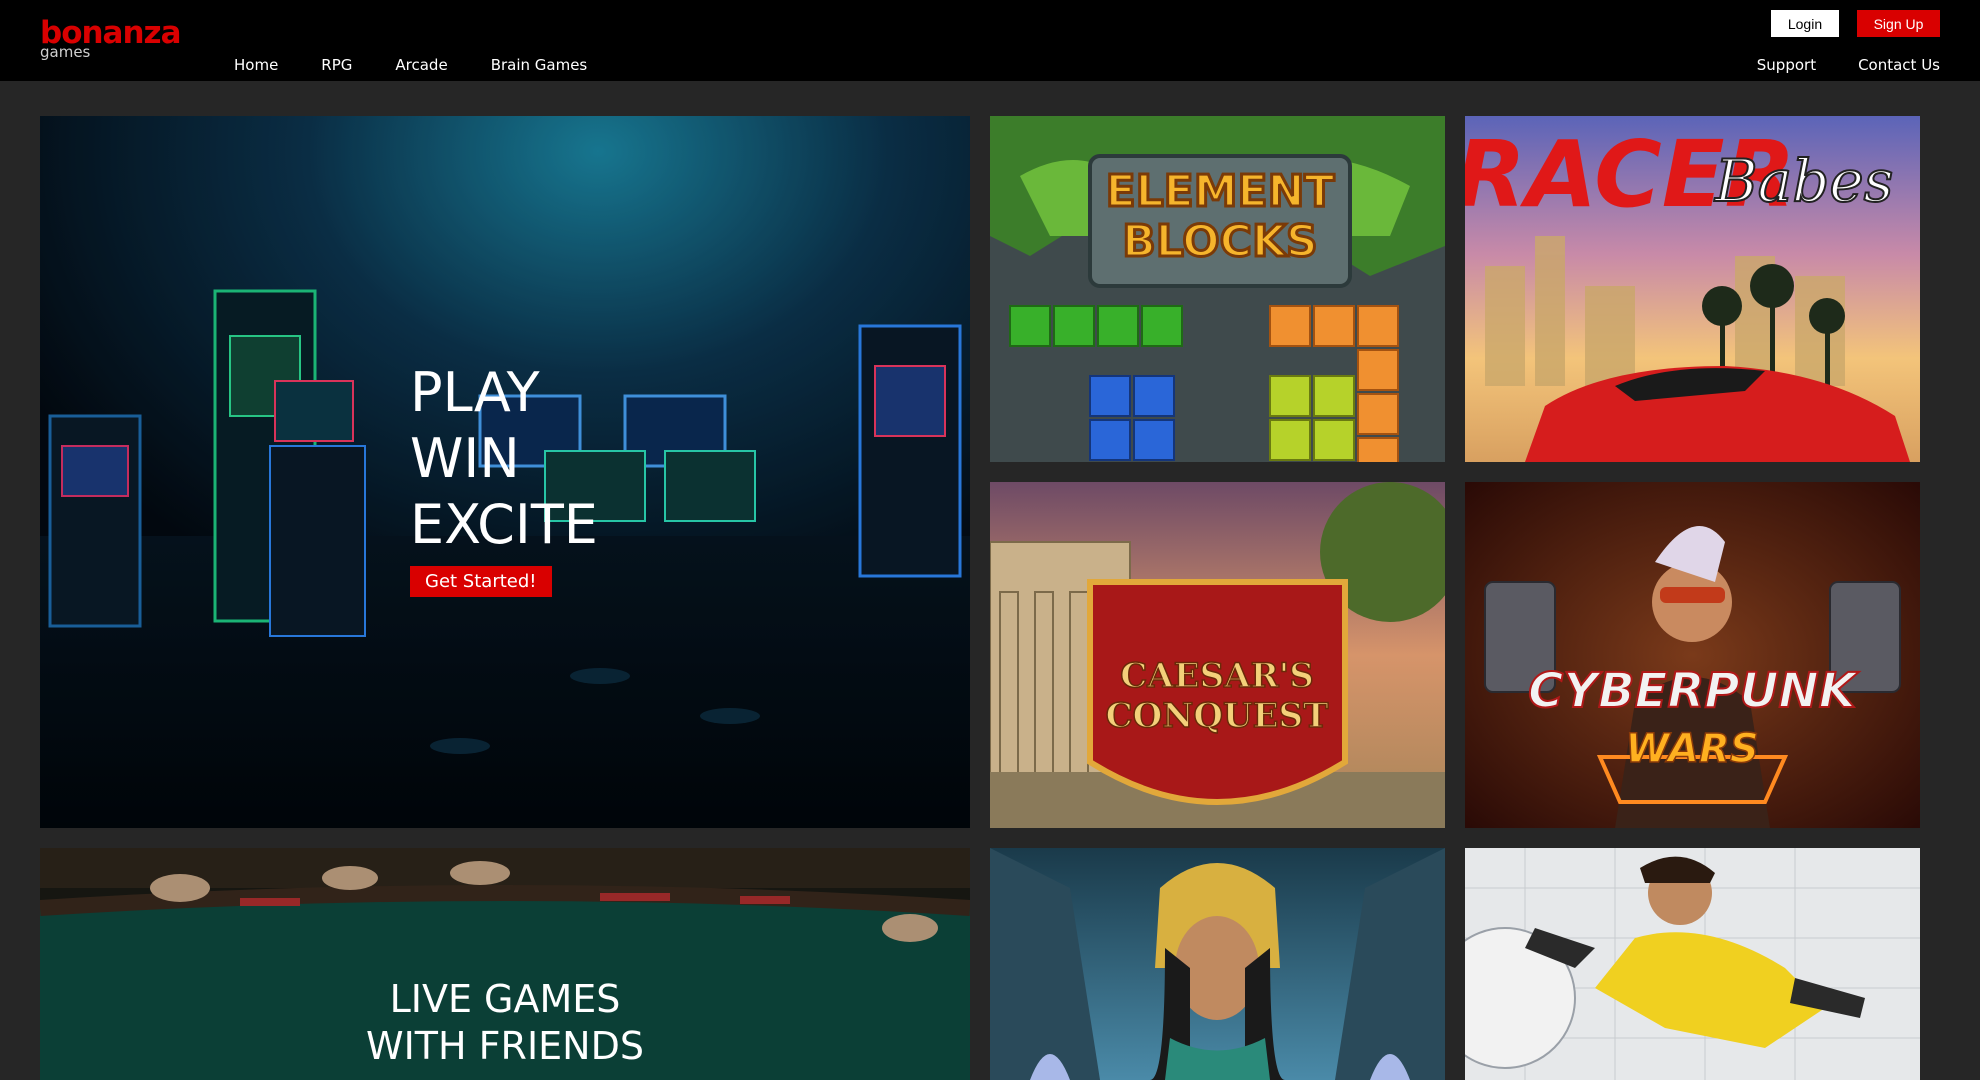  What do you see at coordinates (1803, 181) in the screenshot?
I see `babes-title: Babes` at bounding box center [1803, 181].